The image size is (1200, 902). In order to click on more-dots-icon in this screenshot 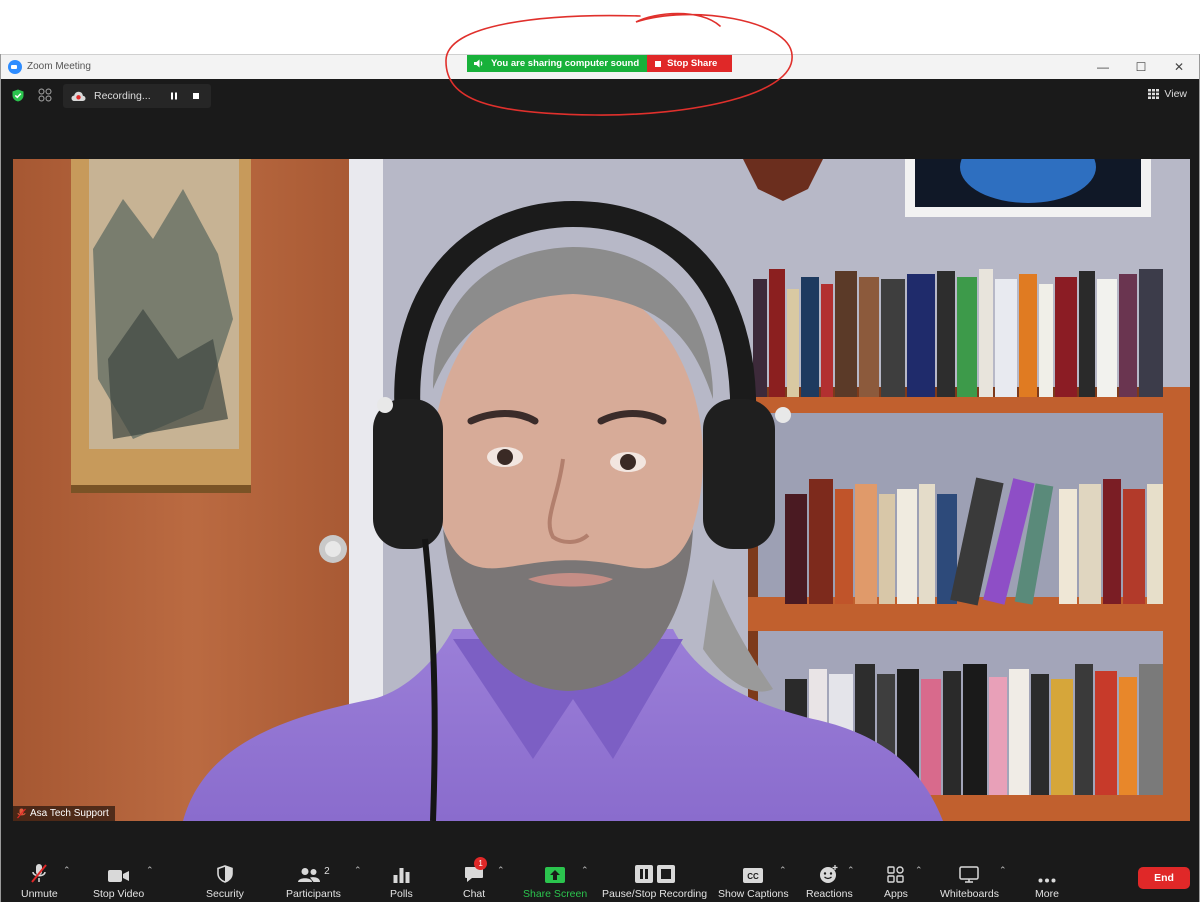, I will do `click(1047, 880)`.